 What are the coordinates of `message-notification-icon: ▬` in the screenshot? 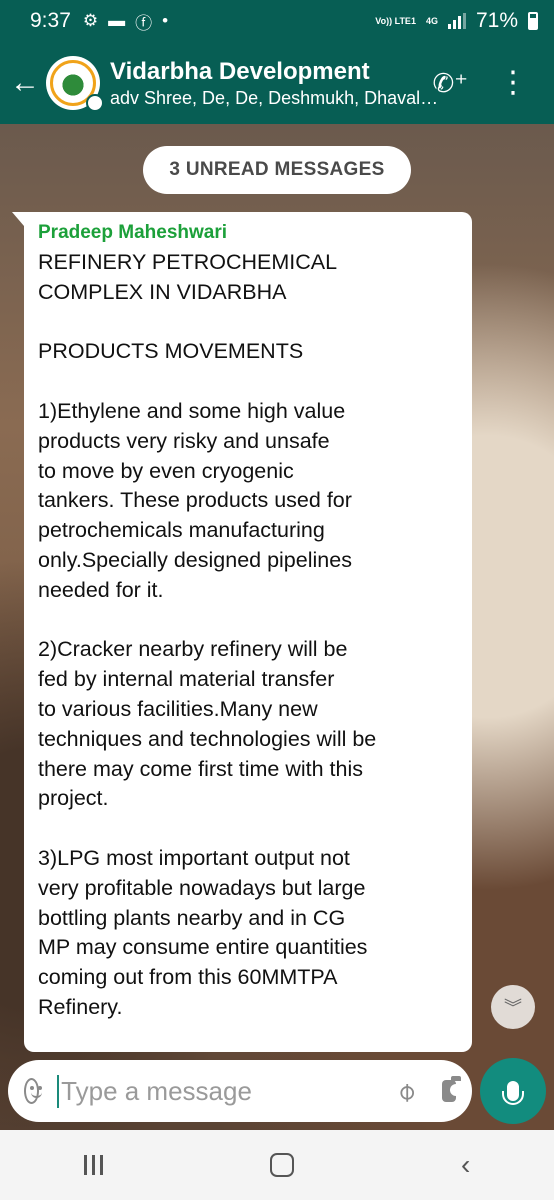 It's located at (117, 20).